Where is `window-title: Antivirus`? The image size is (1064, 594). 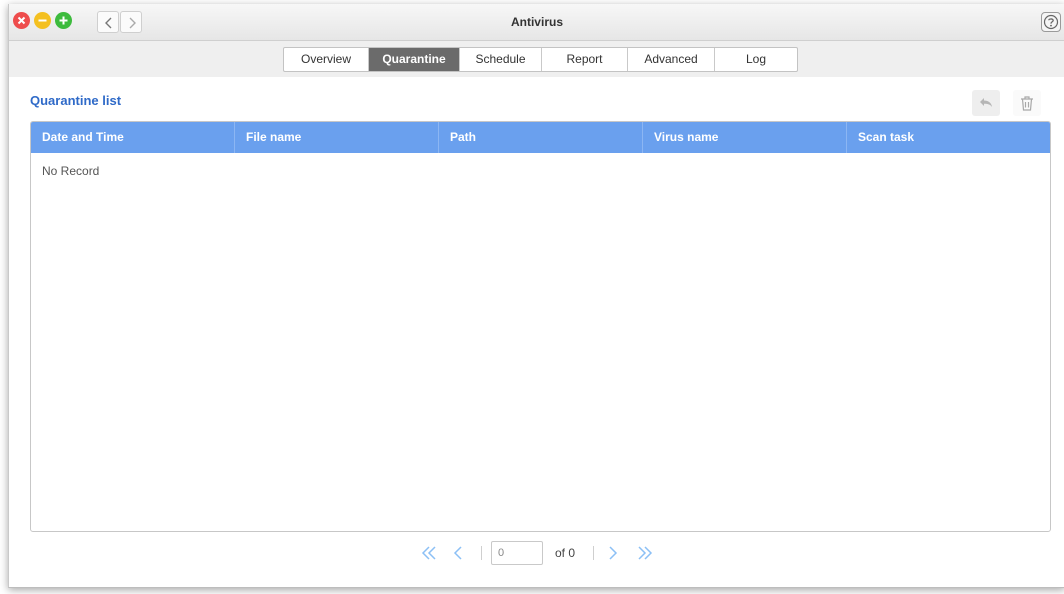 window-title: Antivirus is located at coordinates (536, 22).